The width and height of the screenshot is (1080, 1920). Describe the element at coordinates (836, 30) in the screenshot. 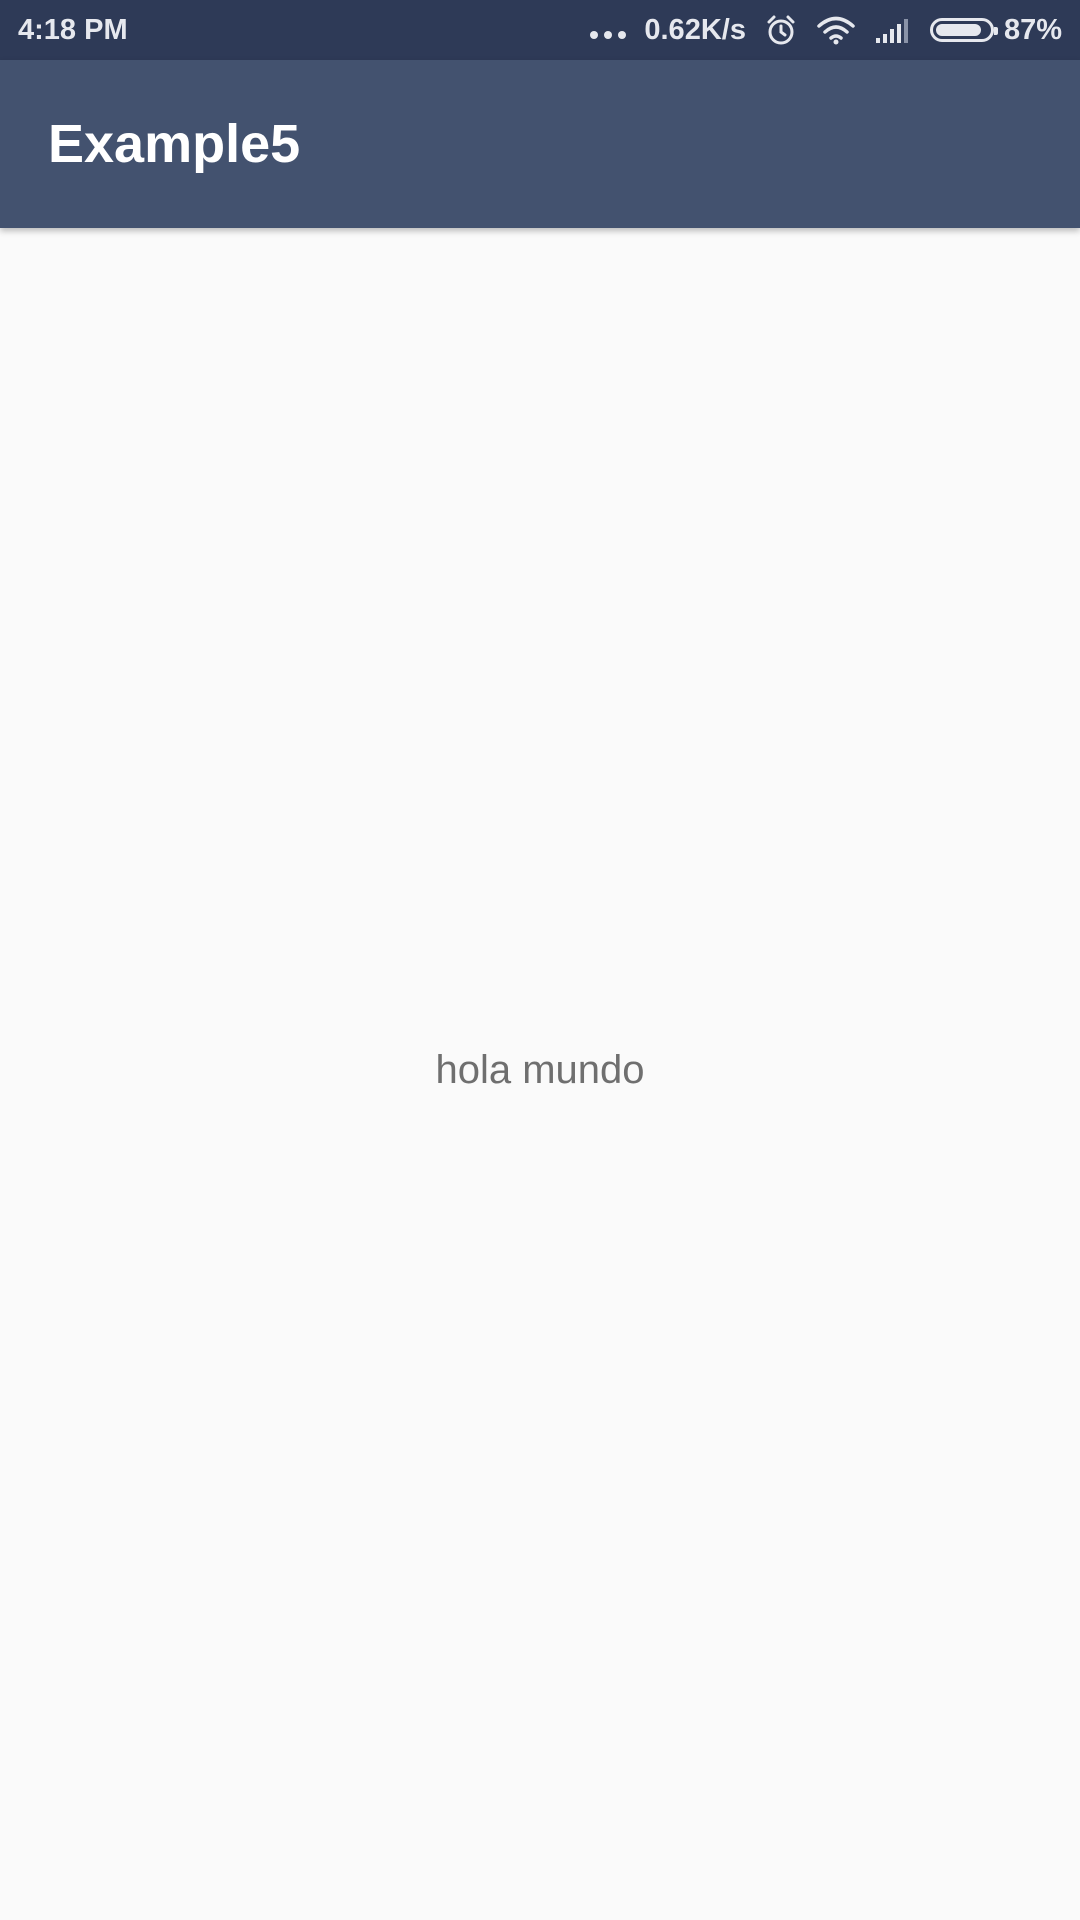

I see `wifi-icon` at that location.